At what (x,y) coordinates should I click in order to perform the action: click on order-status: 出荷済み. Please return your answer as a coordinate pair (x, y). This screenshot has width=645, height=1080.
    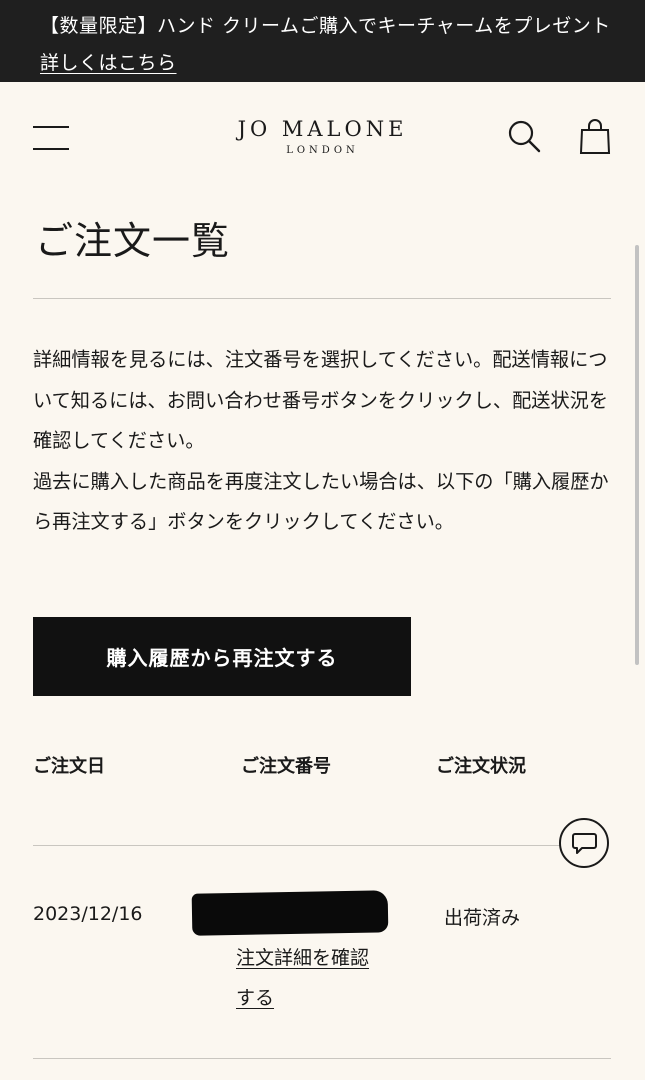
    Looking at the image, I should click on (482, 918).